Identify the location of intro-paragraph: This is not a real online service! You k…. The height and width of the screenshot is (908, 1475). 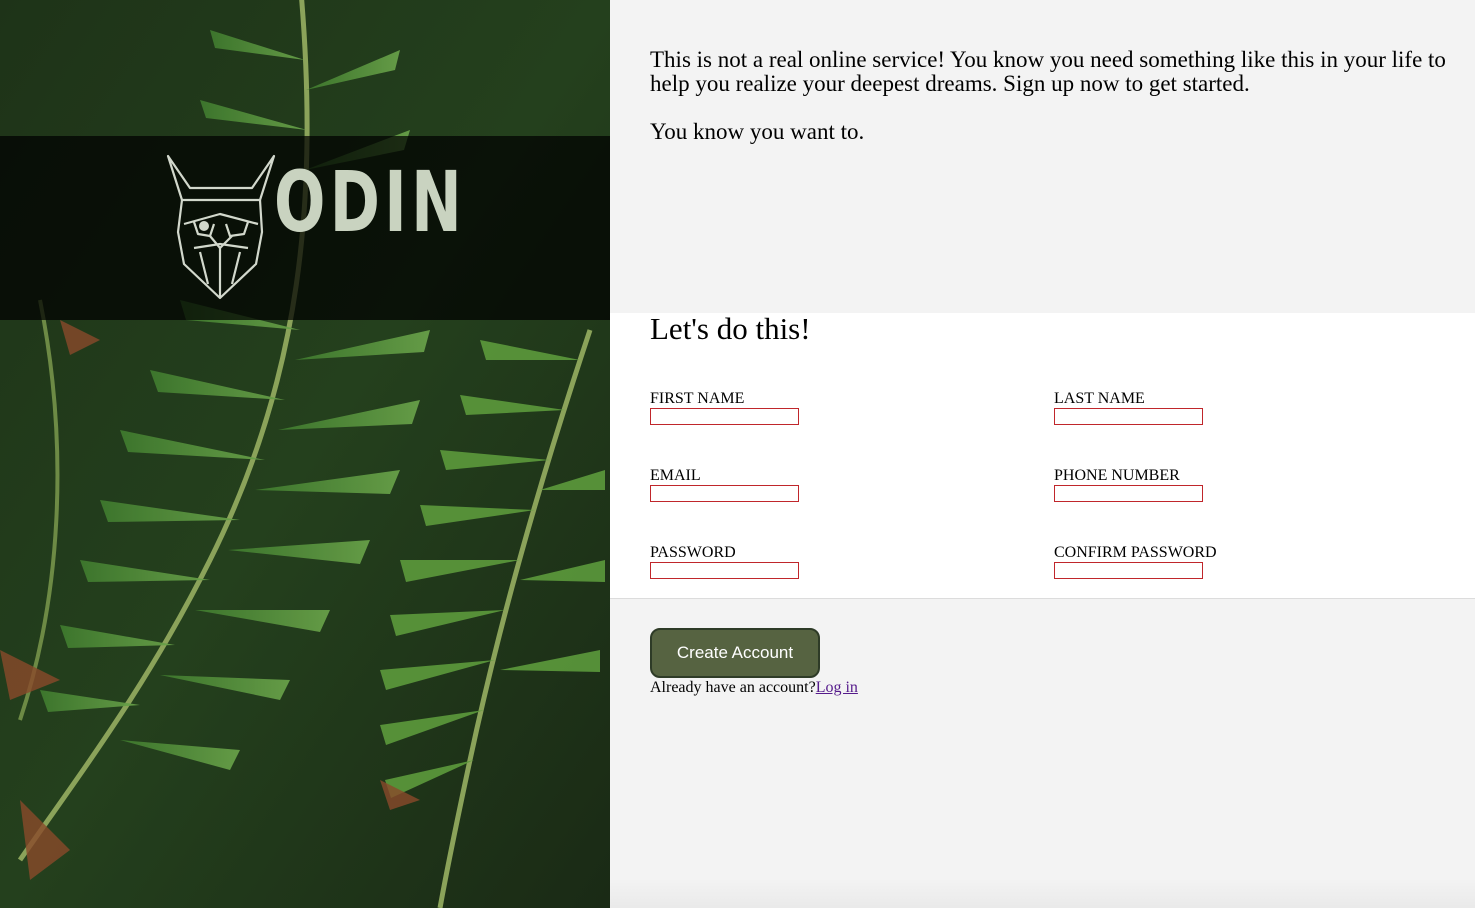
(1048, 71).